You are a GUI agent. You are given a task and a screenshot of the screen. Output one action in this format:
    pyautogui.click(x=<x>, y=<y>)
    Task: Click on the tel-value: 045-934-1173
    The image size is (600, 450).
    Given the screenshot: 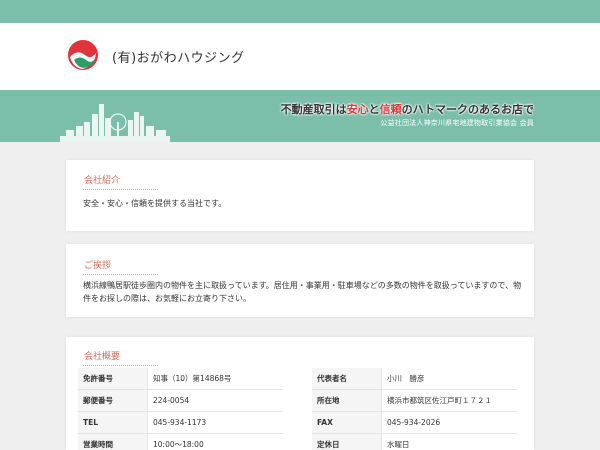 What is the action you would take?
    pyautogui.click(x=215, y=422)
    